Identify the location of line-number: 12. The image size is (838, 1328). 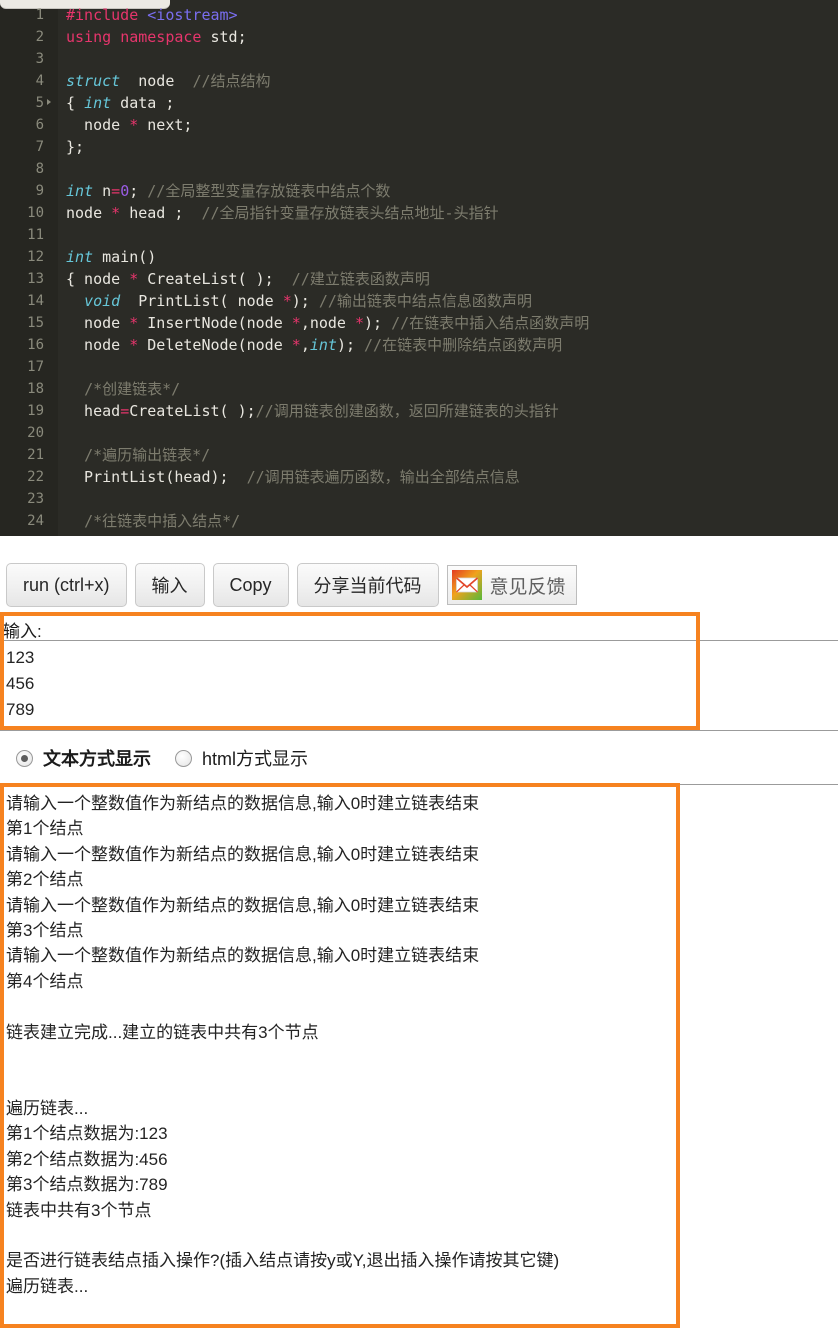
(35, 257).